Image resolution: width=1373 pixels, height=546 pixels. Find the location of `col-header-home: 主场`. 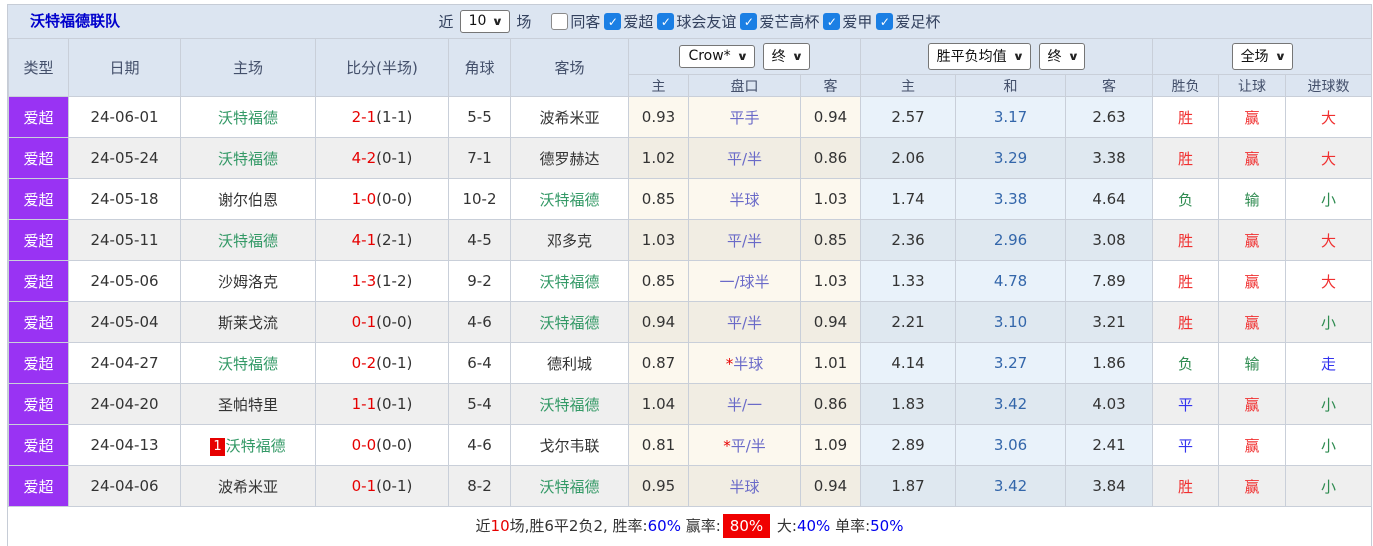

col-header-home: 主场 is located at coordinates (248, 67).